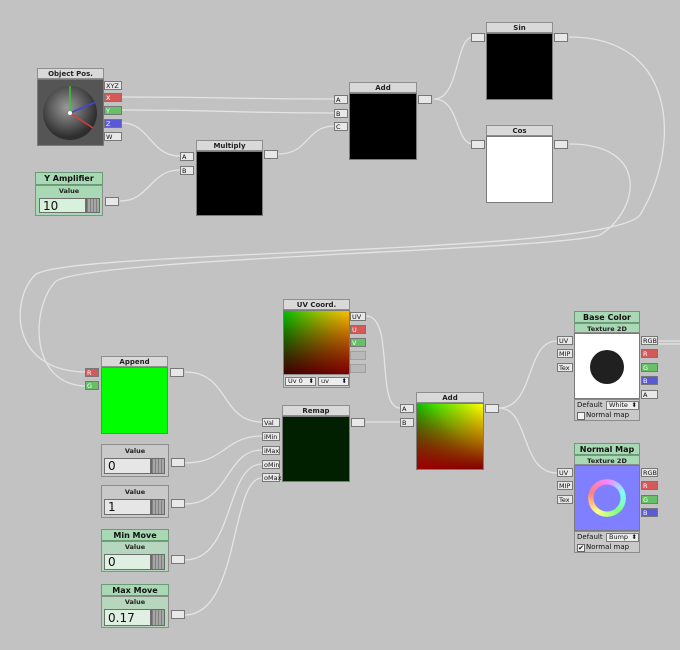 This screenshot has height=650, width=680. Describe the element at coordinates (135, 590) in the screenshot. I see `node-title: Max Move` at that location.